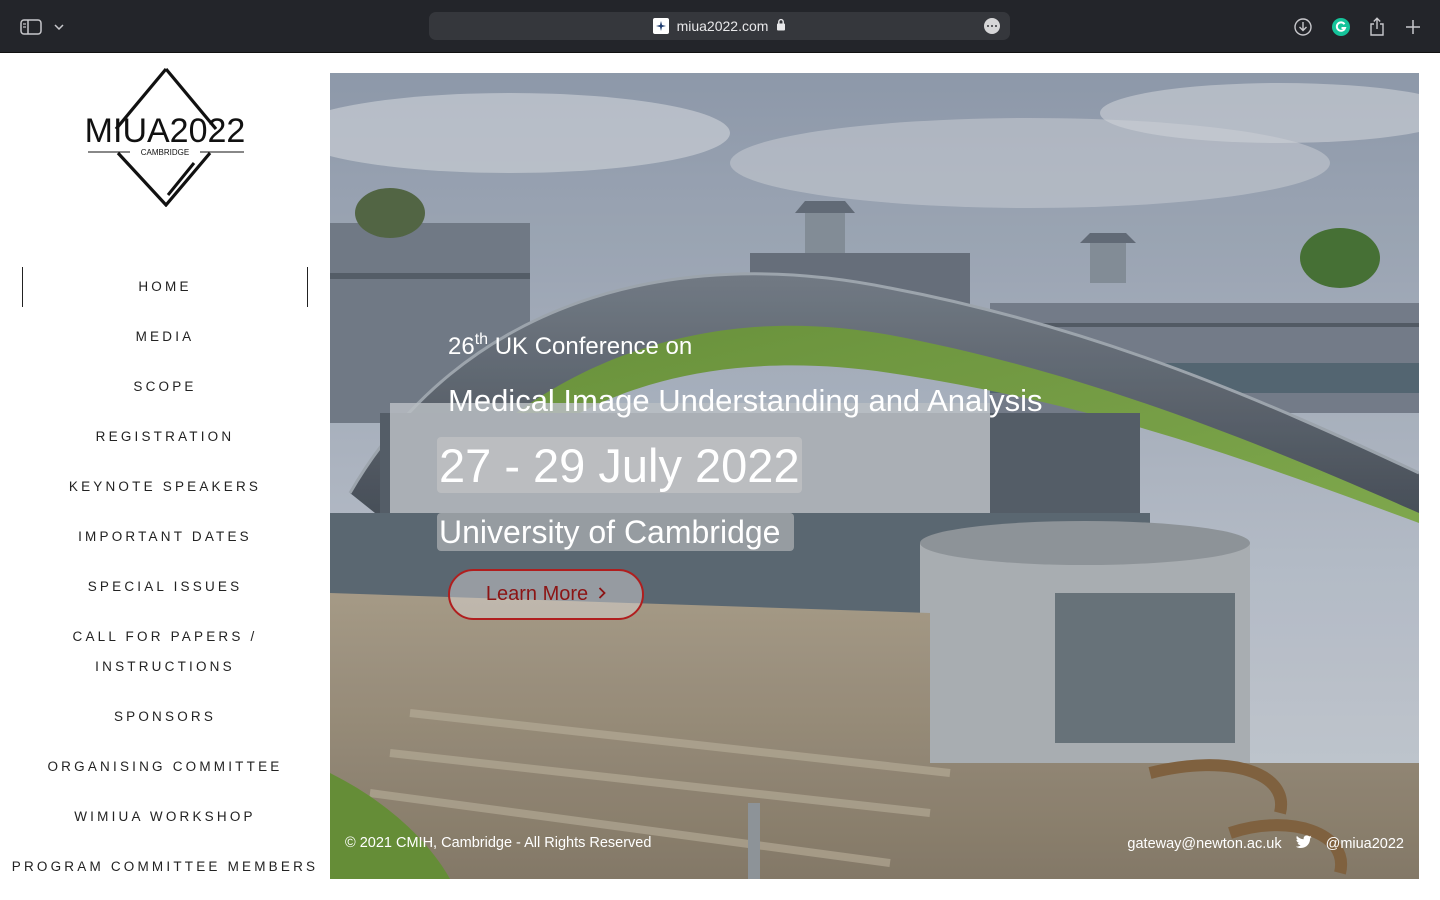  Describe the element at coordinates (745, 400) in the screenshot. I see `conference-title: Medical Image Understanding and Analysis` at that location.